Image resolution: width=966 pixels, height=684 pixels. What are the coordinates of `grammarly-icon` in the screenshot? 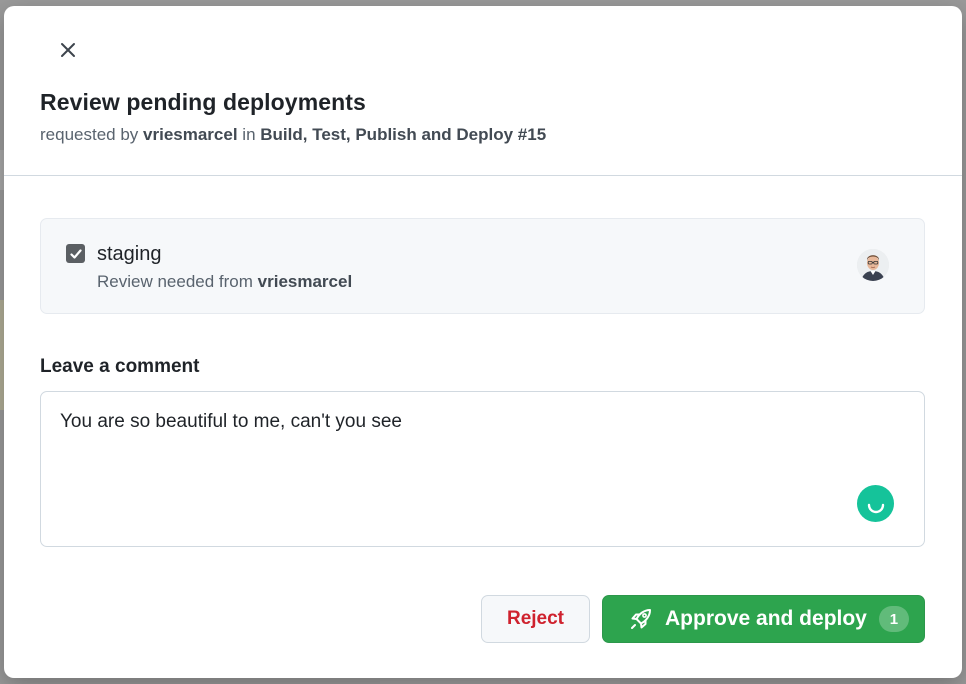 It's located at (875, 503).